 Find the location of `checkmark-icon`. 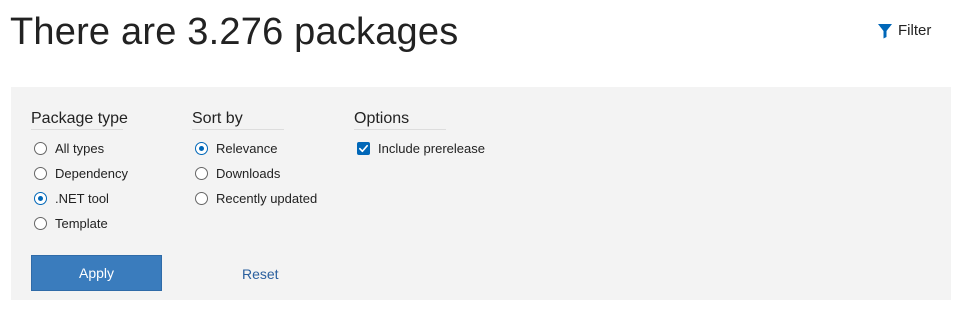

checkmark-icon is located at coordinates (363, 148).